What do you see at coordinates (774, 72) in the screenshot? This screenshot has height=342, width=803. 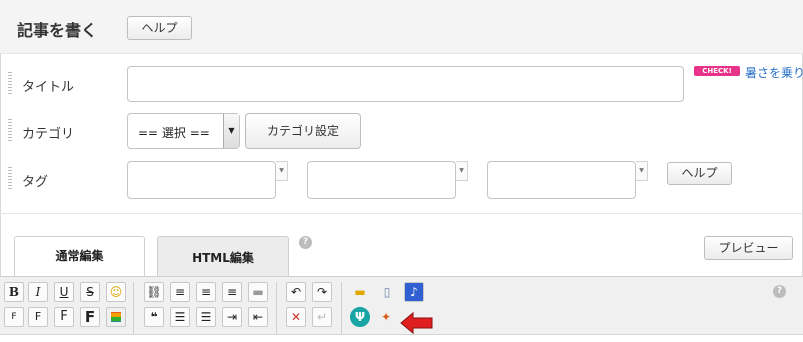 I see `check-link: 暑さを乗り` at bounding box center [774, 72].